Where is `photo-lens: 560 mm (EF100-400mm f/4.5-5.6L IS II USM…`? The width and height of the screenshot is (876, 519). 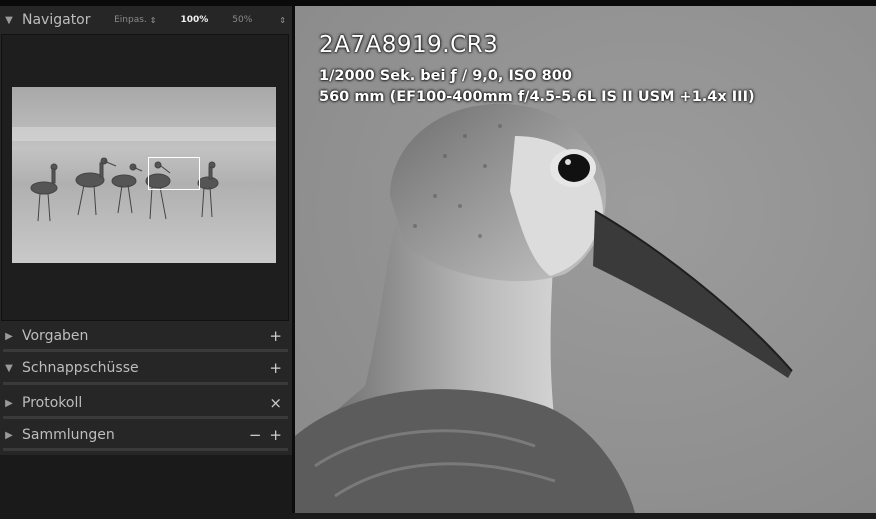 photo-lens: 560 mm (EF100-400mm f/4.5-5.6L IS II USM… is located at coordinates (537, 97).